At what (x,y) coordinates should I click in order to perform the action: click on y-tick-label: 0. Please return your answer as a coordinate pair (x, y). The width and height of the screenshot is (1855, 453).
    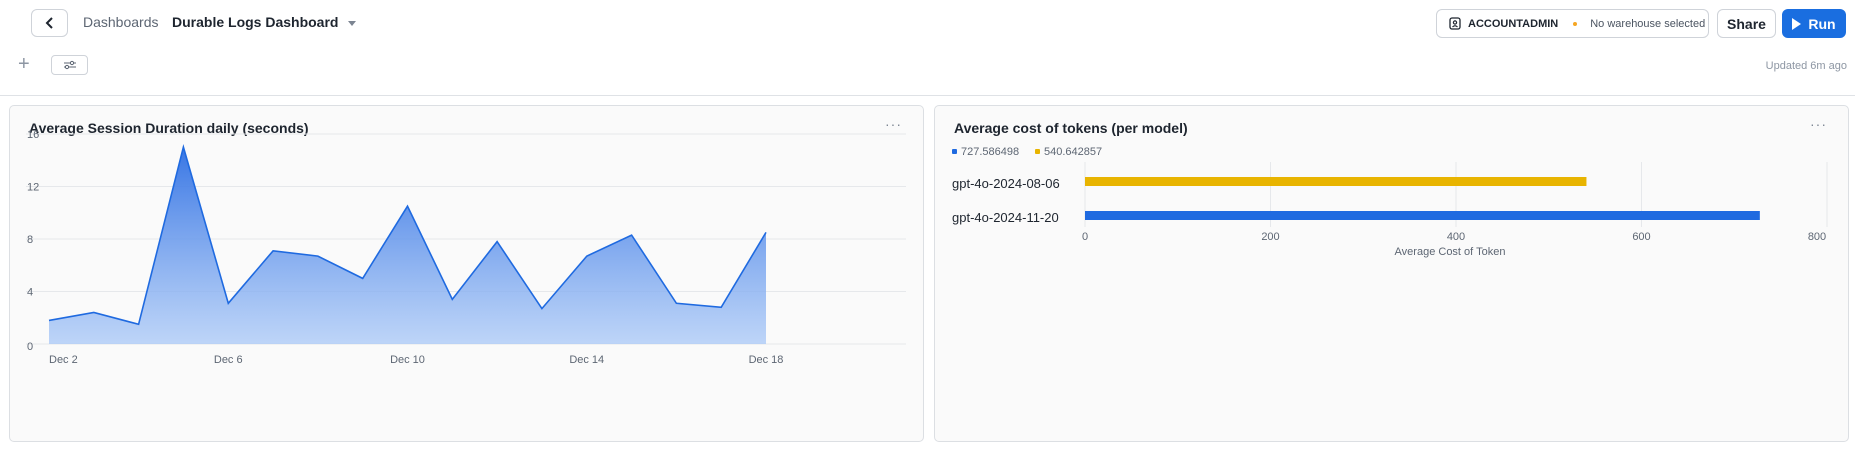
    Looking at the image, I should click on (30, 347).